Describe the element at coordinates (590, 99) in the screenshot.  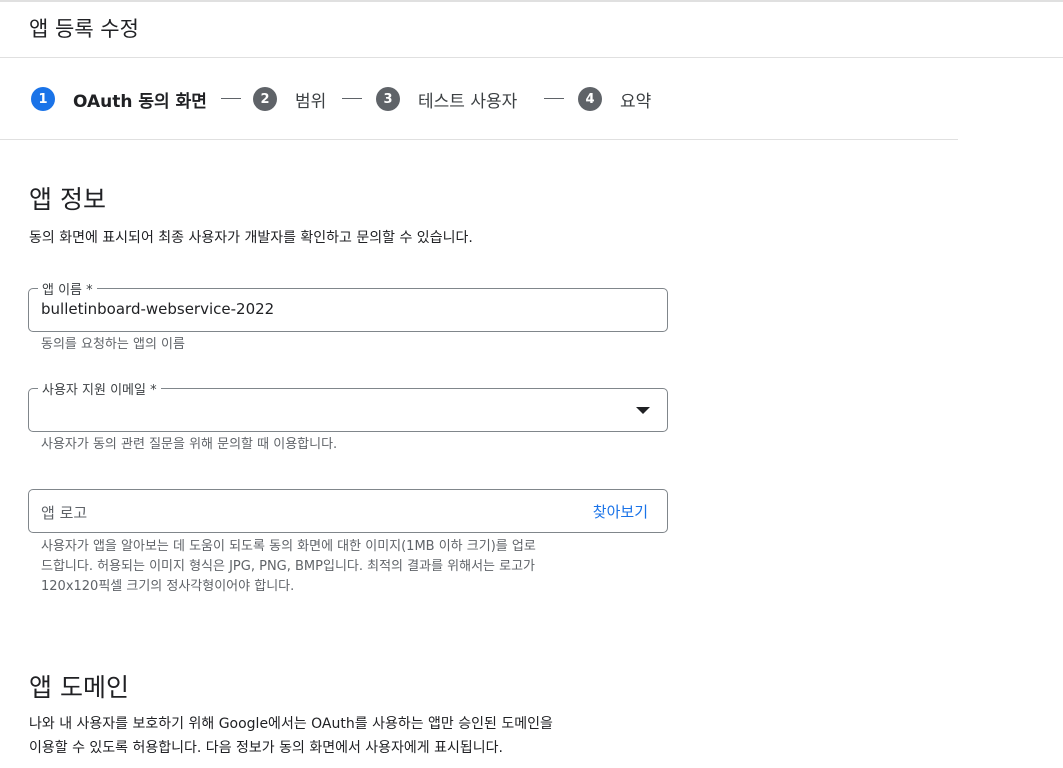
I see `step-number-4: 4` at that location.